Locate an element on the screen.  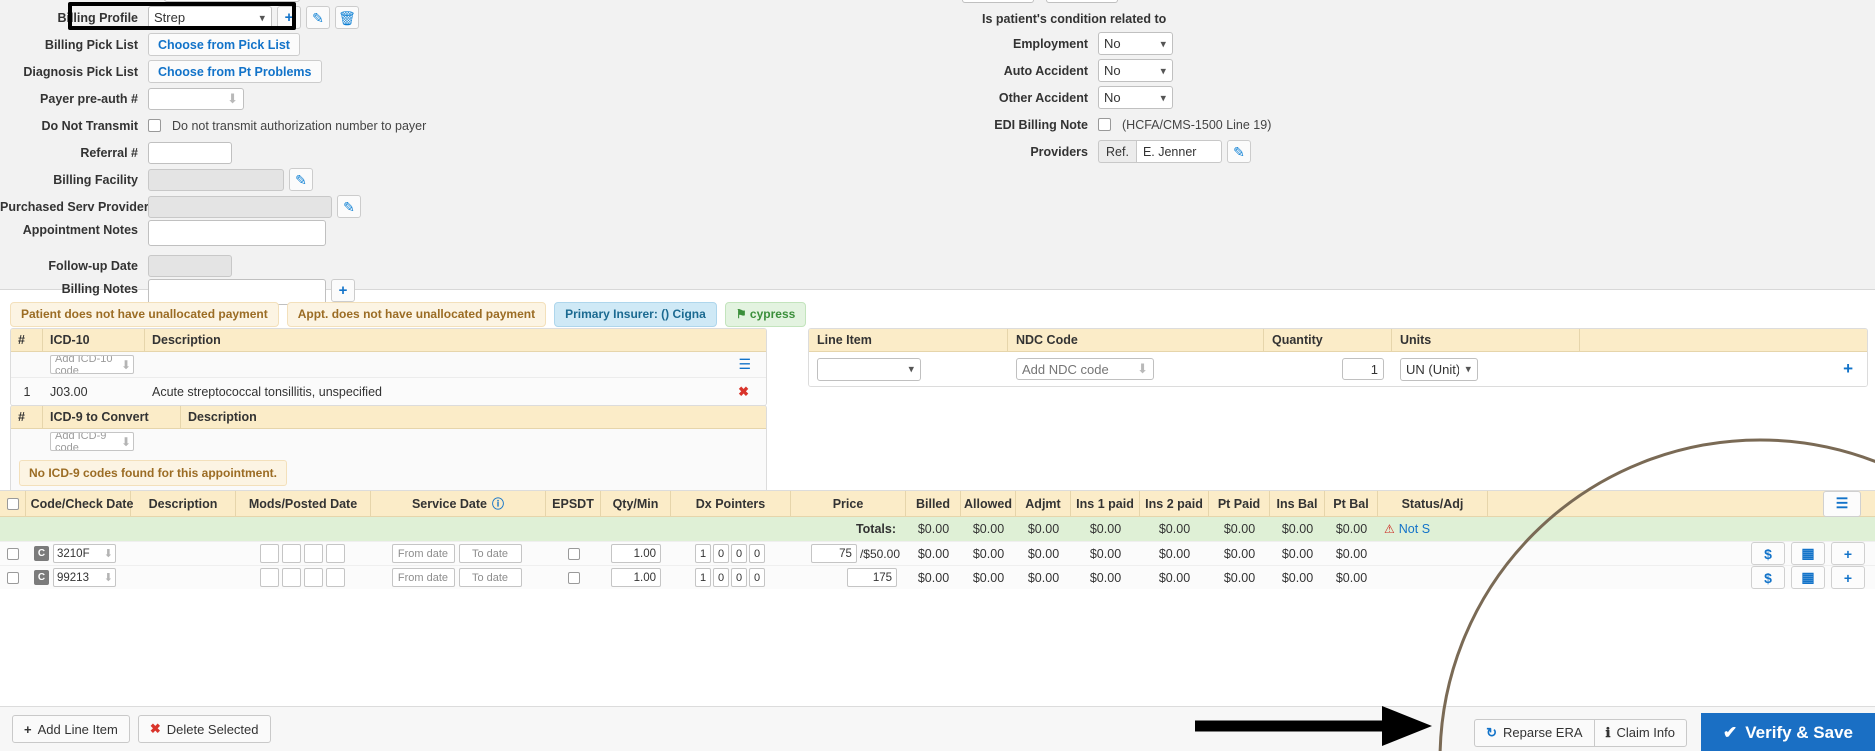
verify-and-save-button: ✔ Verify & Save is located at coordinates (1788, 732).